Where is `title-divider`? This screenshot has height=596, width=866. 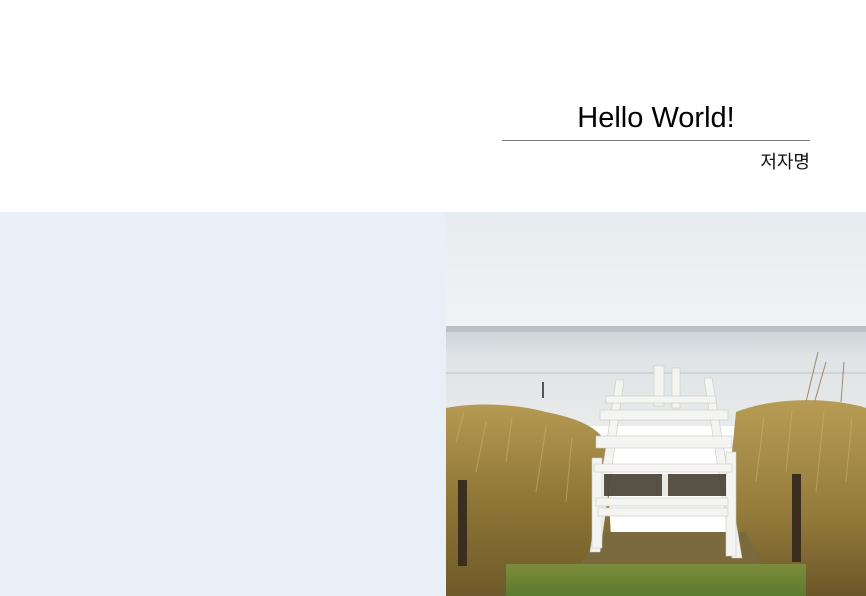
title-divider is located at coordinates (656, 140).